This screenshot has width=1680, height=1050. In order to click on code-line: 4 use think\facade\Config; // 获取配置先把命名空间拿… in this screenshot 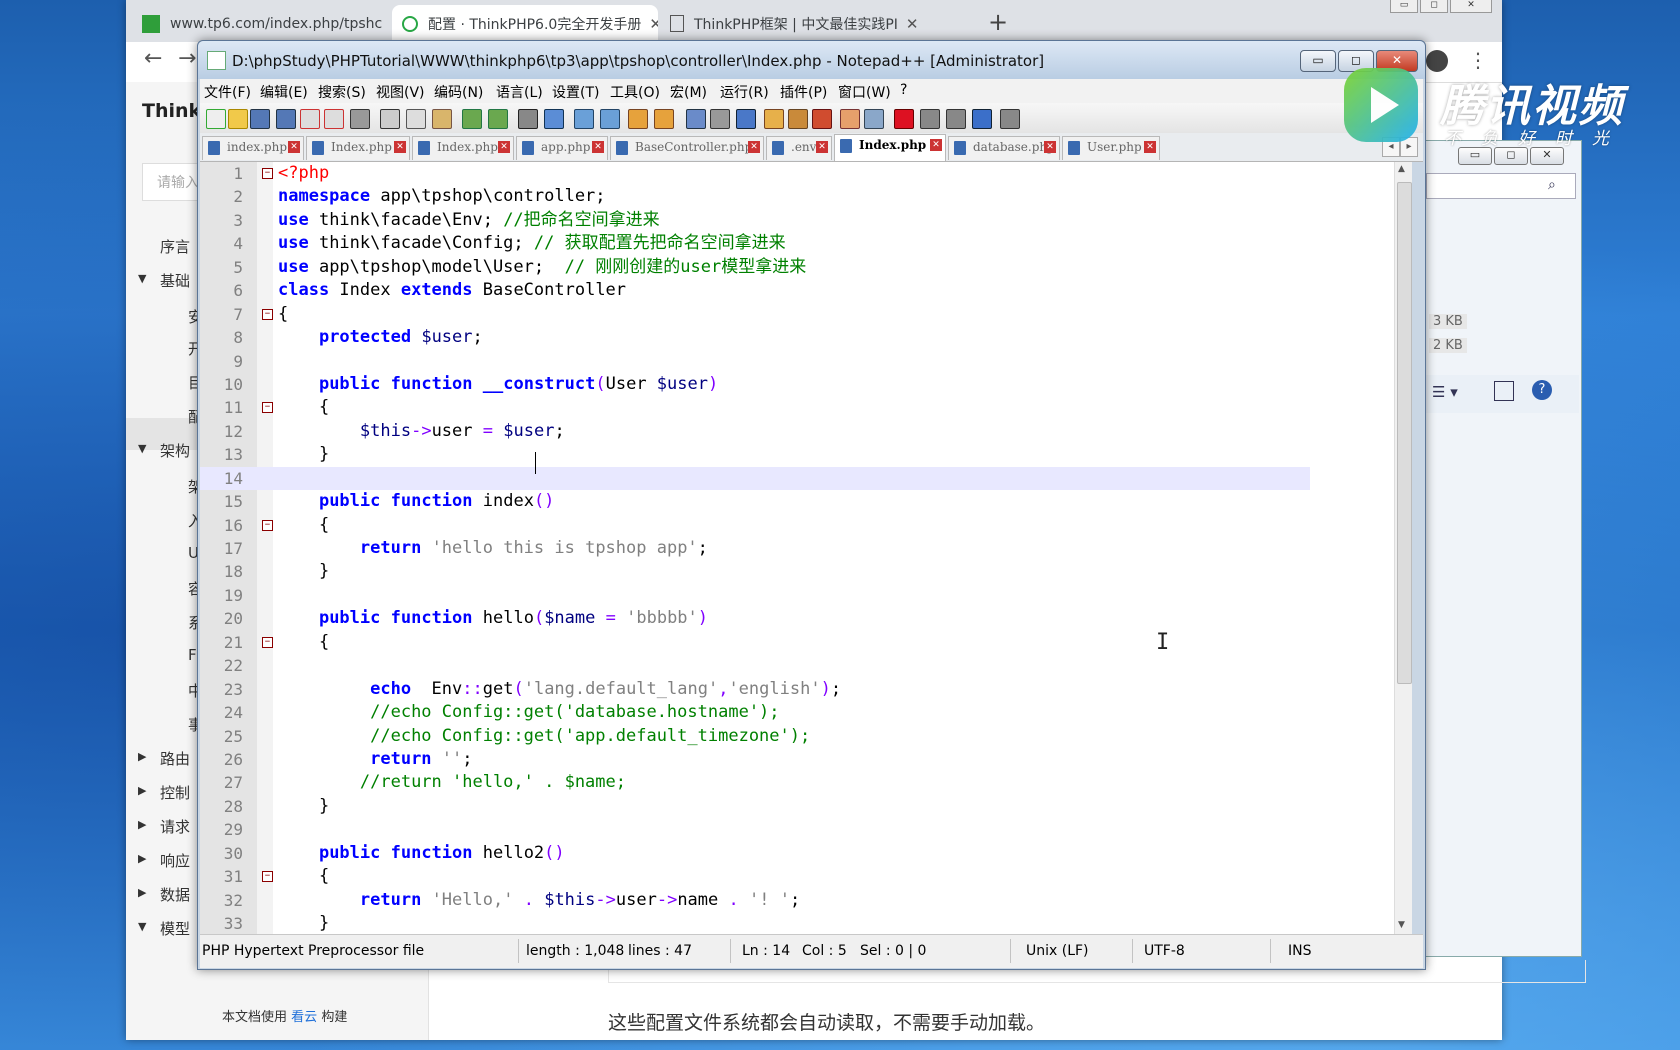, I will do `click(755, 243)`.